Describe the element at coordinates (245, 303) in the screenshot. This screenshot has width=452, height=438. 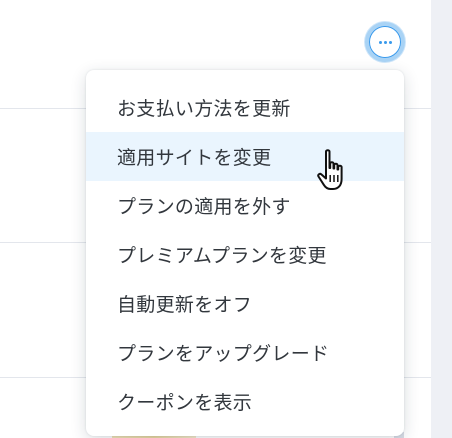
I see `menu-item-turn-off-auto-renew: 自動更新をオフ` at that location.